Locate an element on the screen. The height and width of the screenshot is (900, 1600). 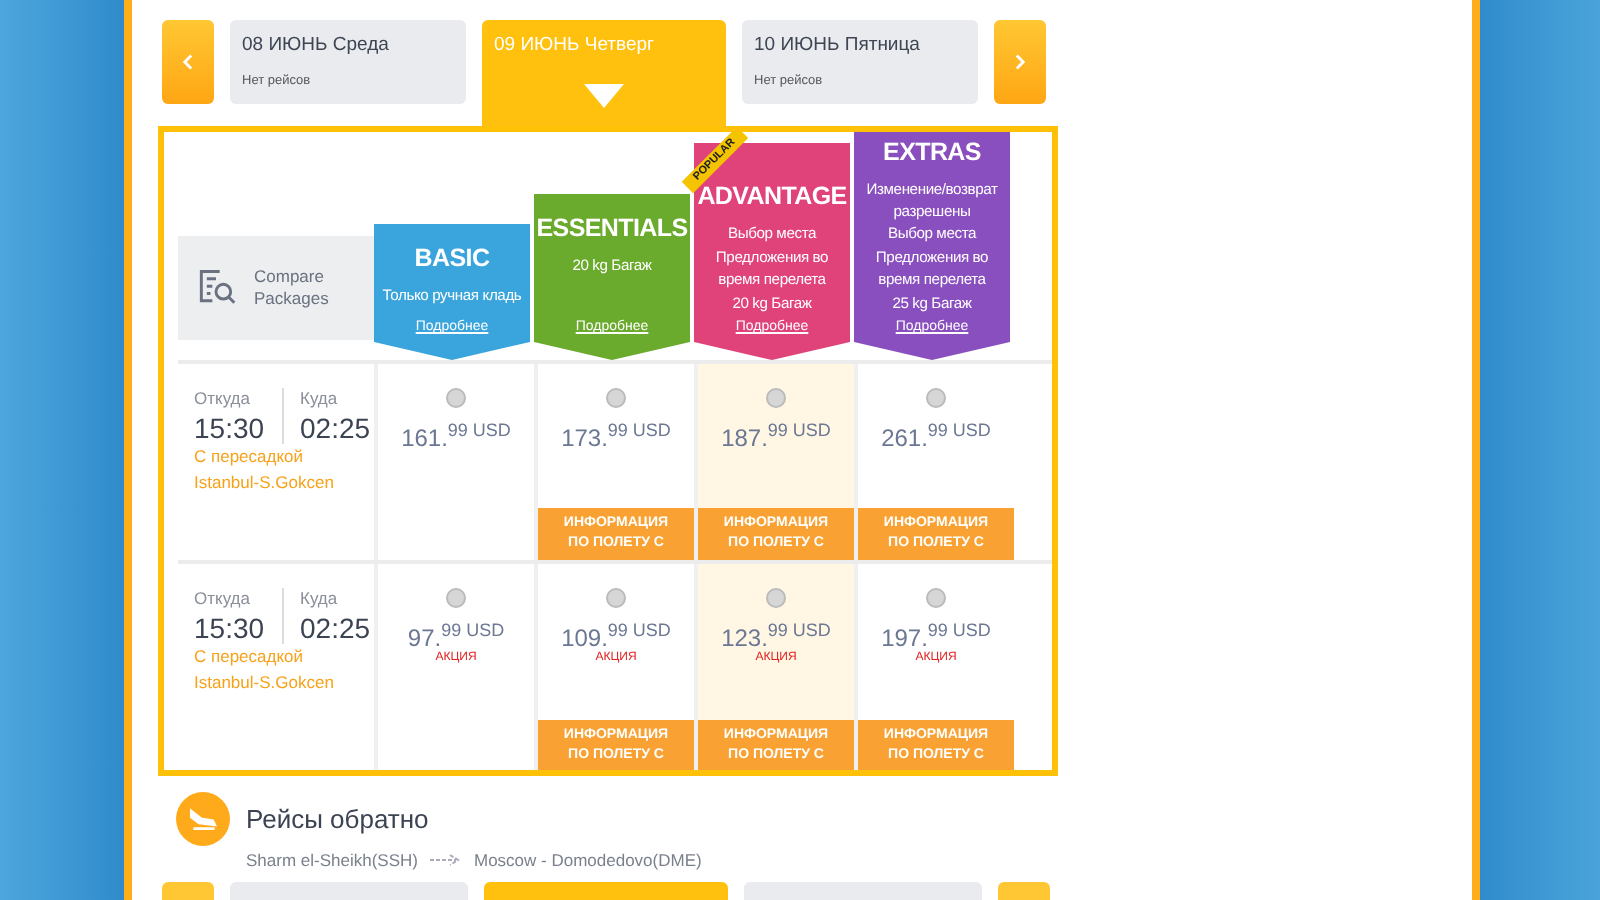
plane-icon is located at coordinates (203, 819).